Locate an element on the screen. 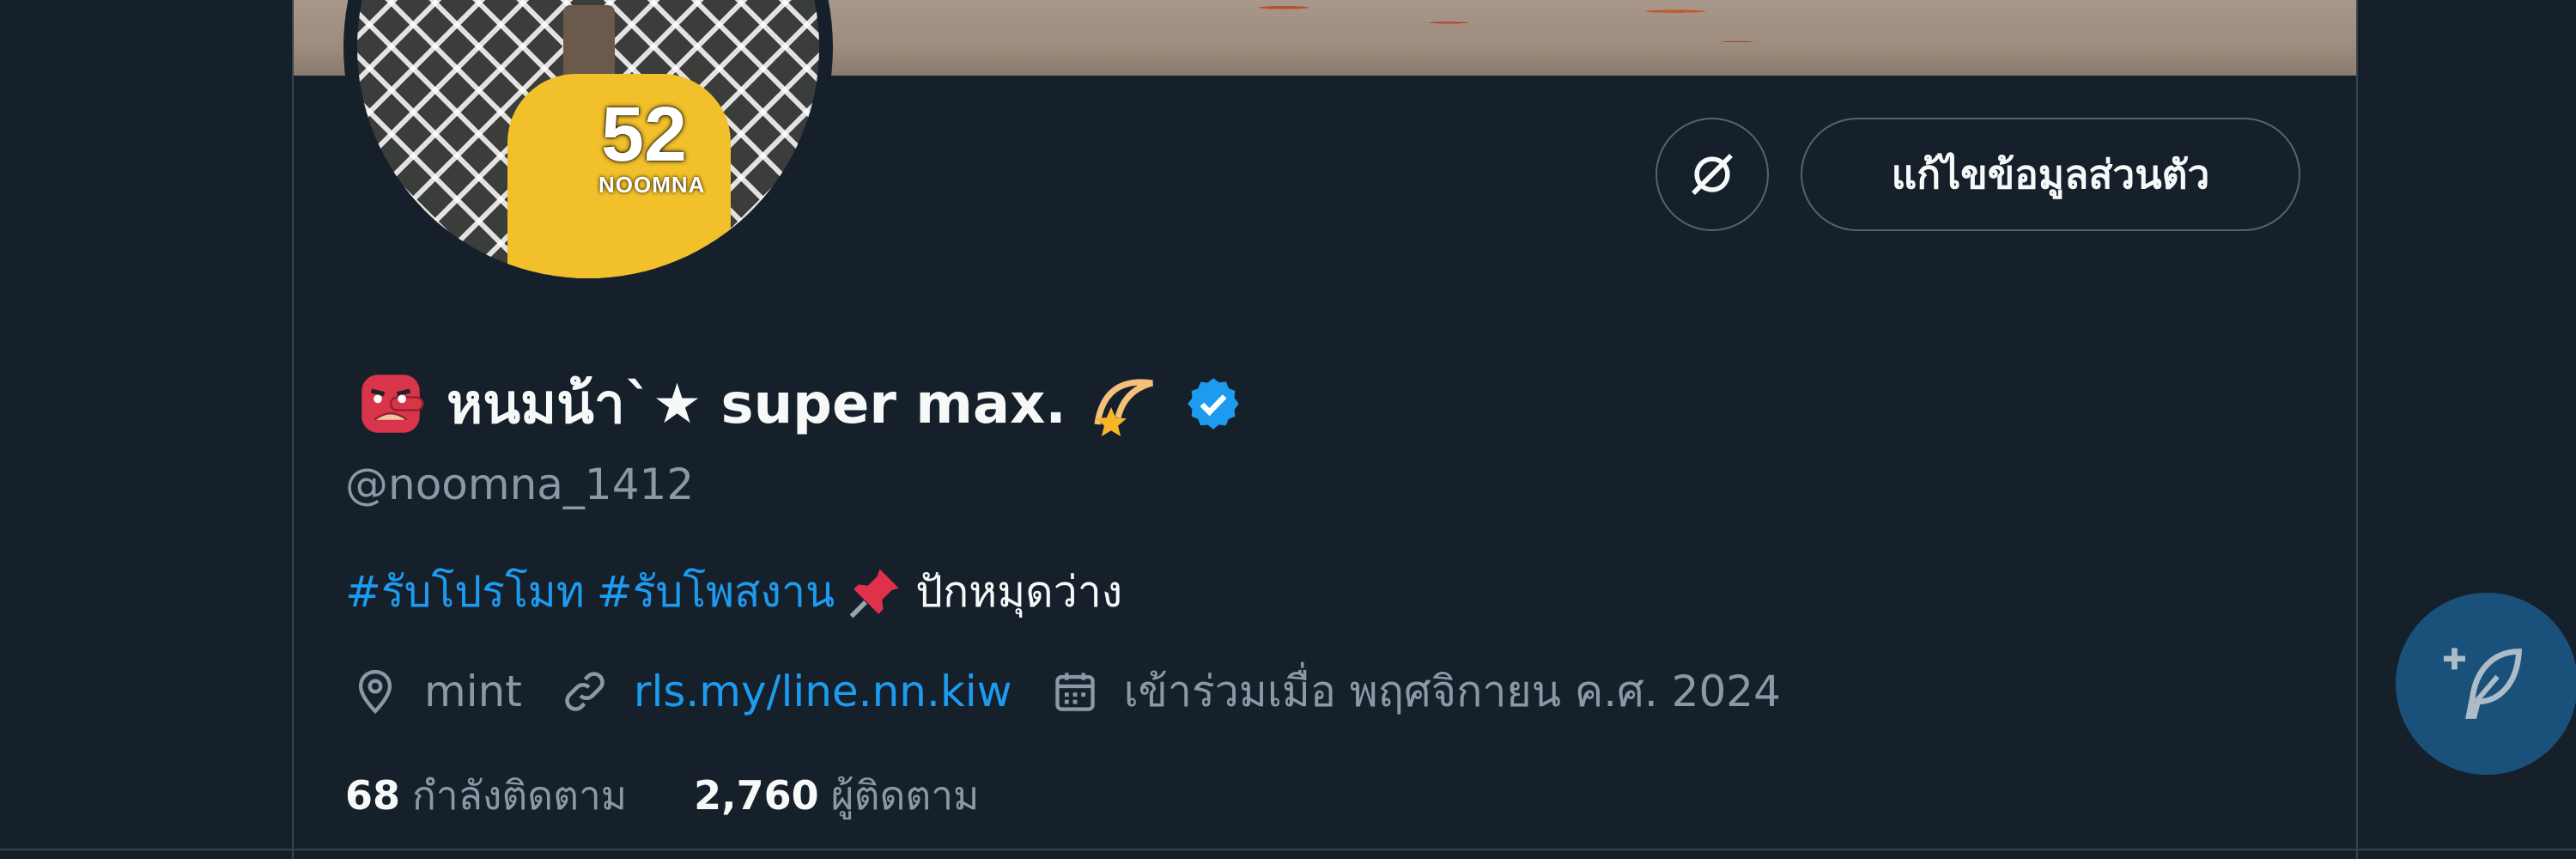 Image resolution: width=2576 pixels, height=859 pixels. avatar-tag: NOOMNA is located at coordinates (652, 185).